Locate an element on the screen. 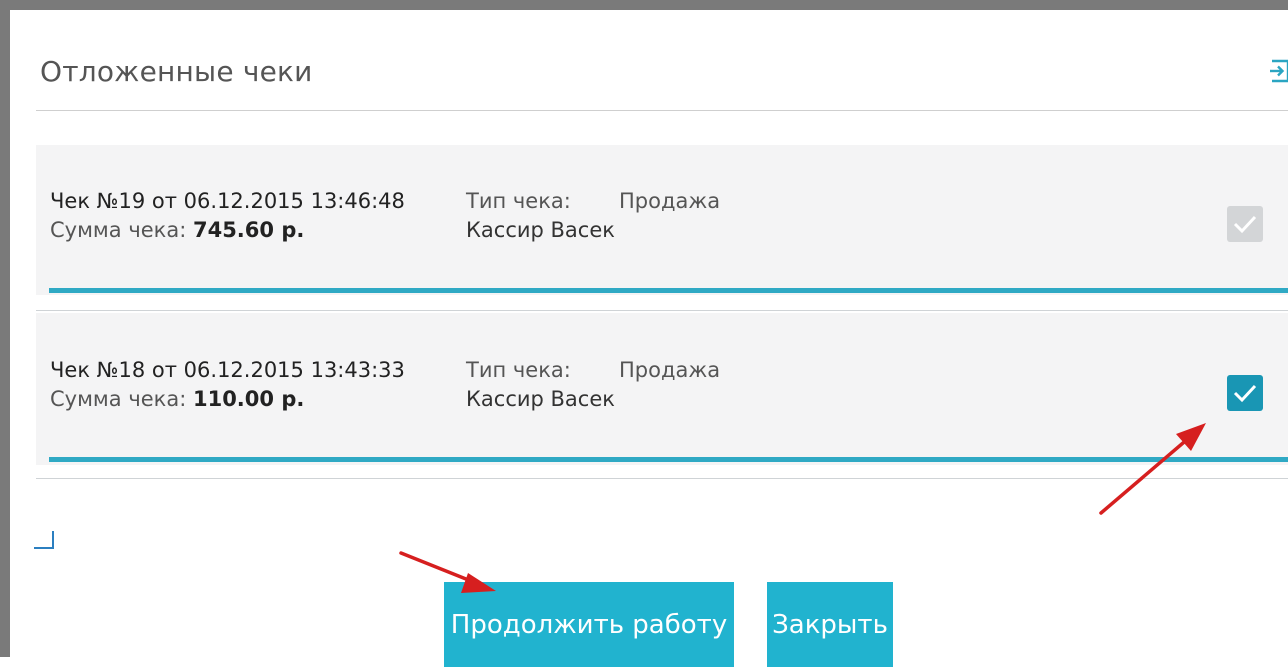 Image resolution: width=1288 pixels, height=667 pixels. dialog-title: Отложенные чеки is located at coordinates (176, 71).